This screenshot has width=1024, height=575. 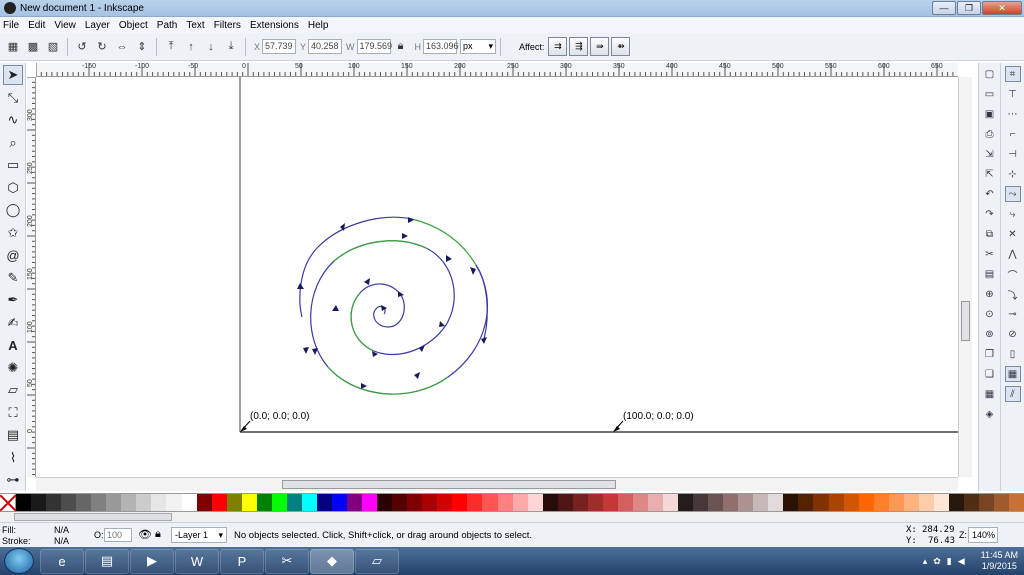 I want to click on snap-toggle-icon: ⌗, so click(x=1012, y=74).